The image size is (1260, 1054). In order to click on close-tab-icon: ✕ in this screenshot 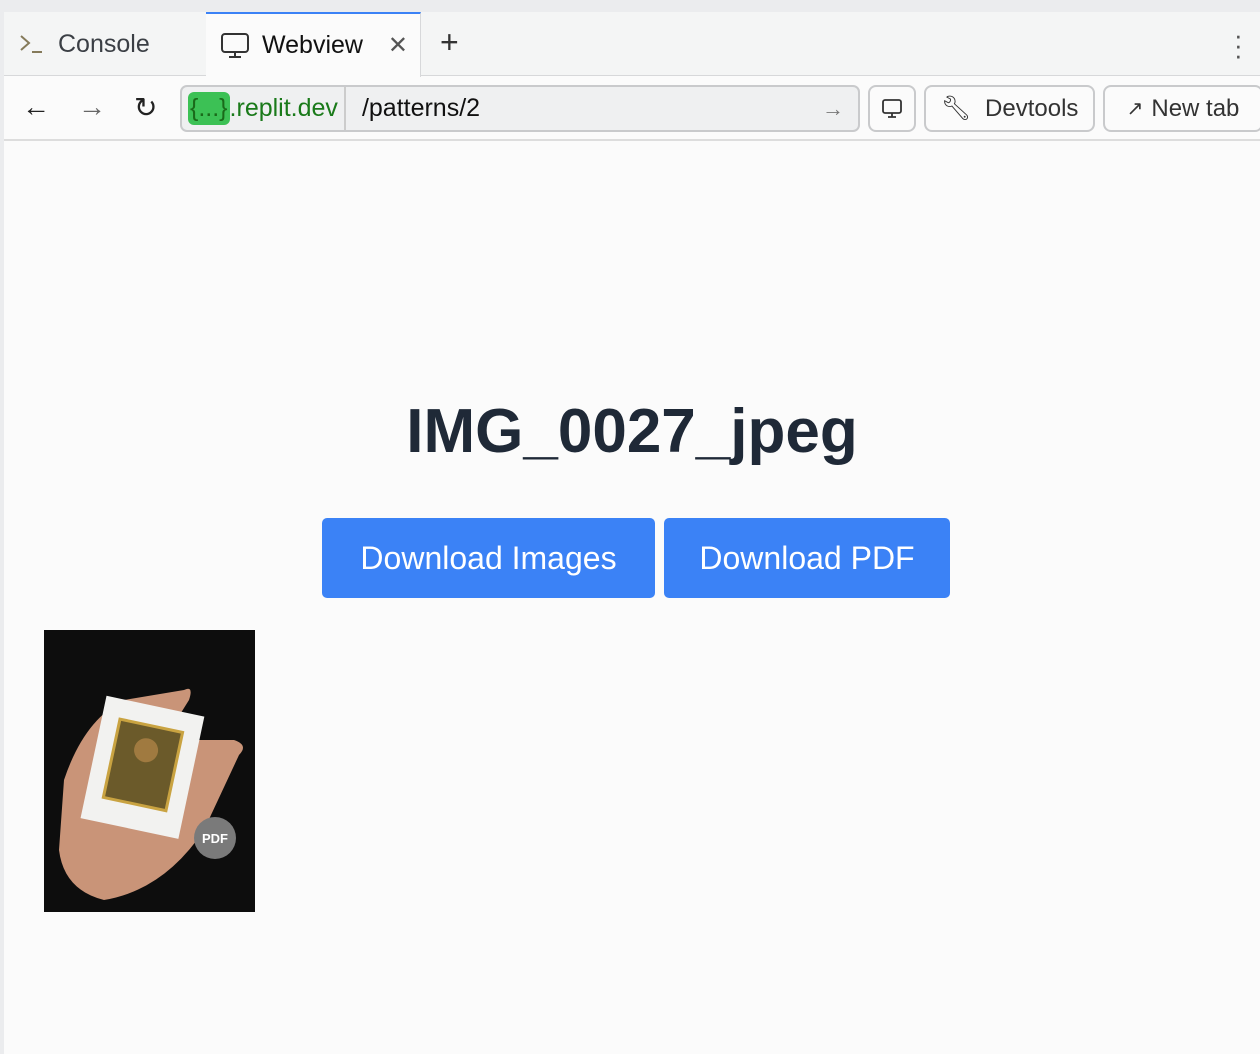, I will do `click(398, 45)`.